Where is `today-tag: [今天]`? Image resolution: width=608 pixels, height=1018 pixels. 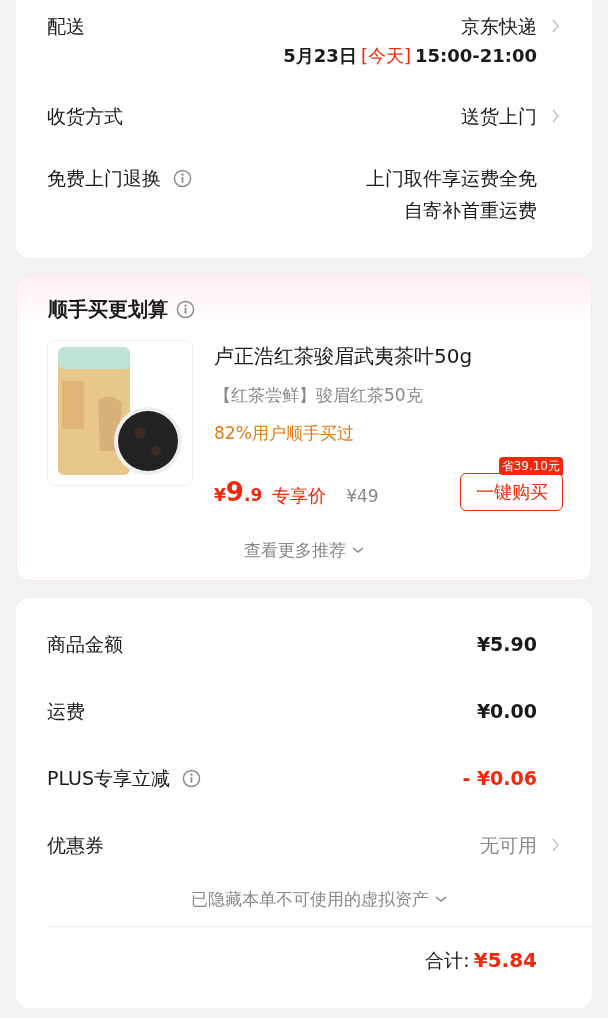 today-tag: [今天] is located at coordinates (385, 56).